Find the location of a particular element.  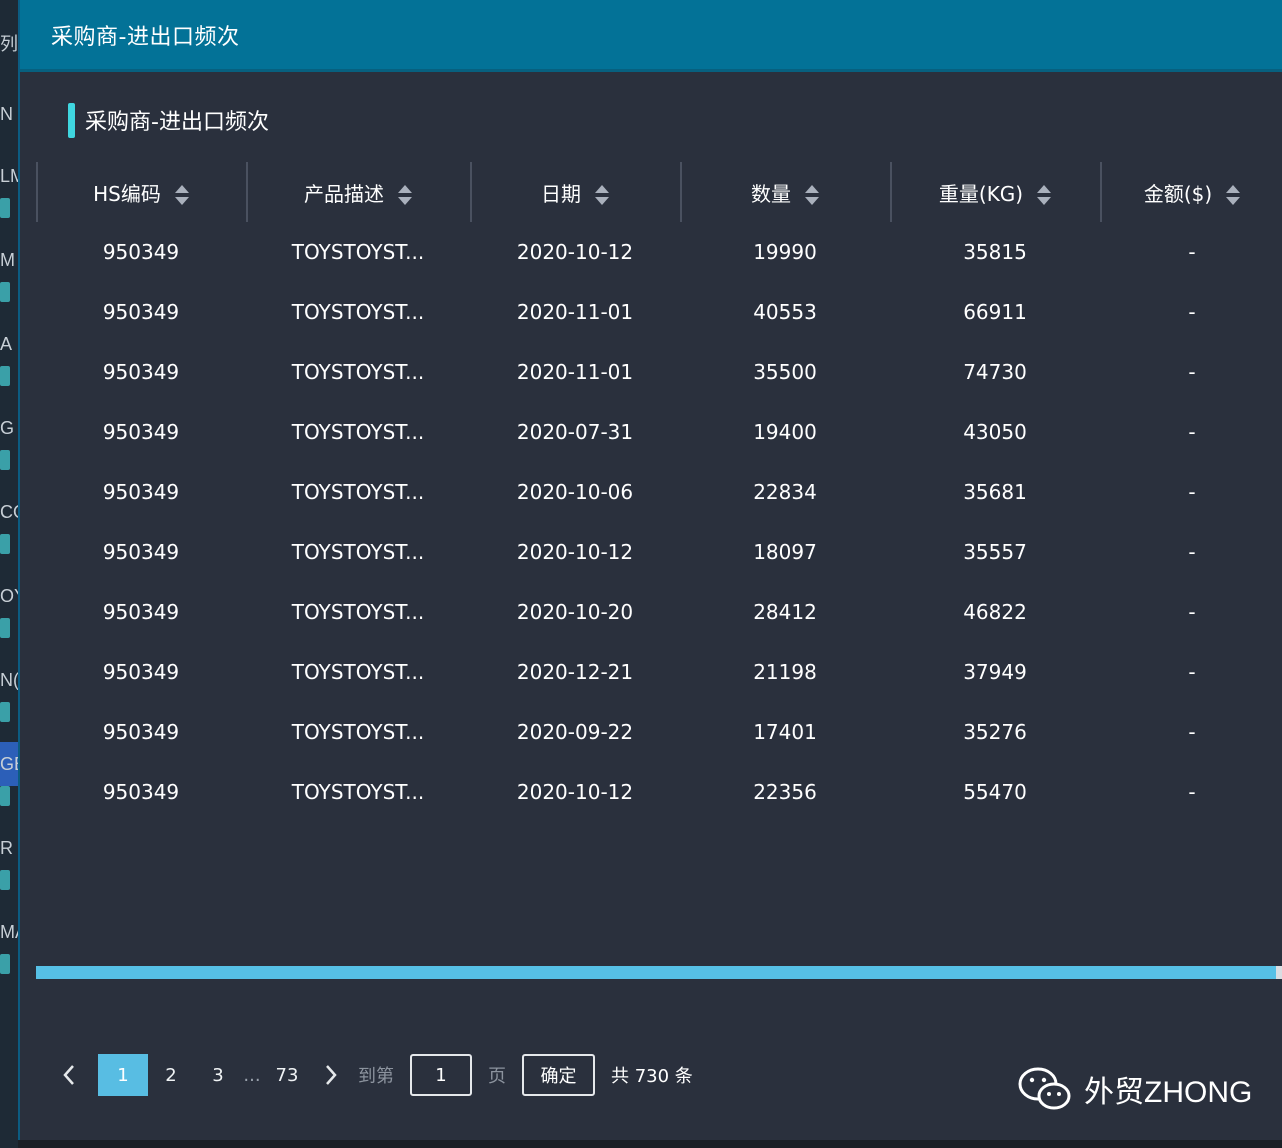

table-header-row: HS编码 产品描述 日期 数量 重量(KG) 金额($) is located at coordinates (659, 192).